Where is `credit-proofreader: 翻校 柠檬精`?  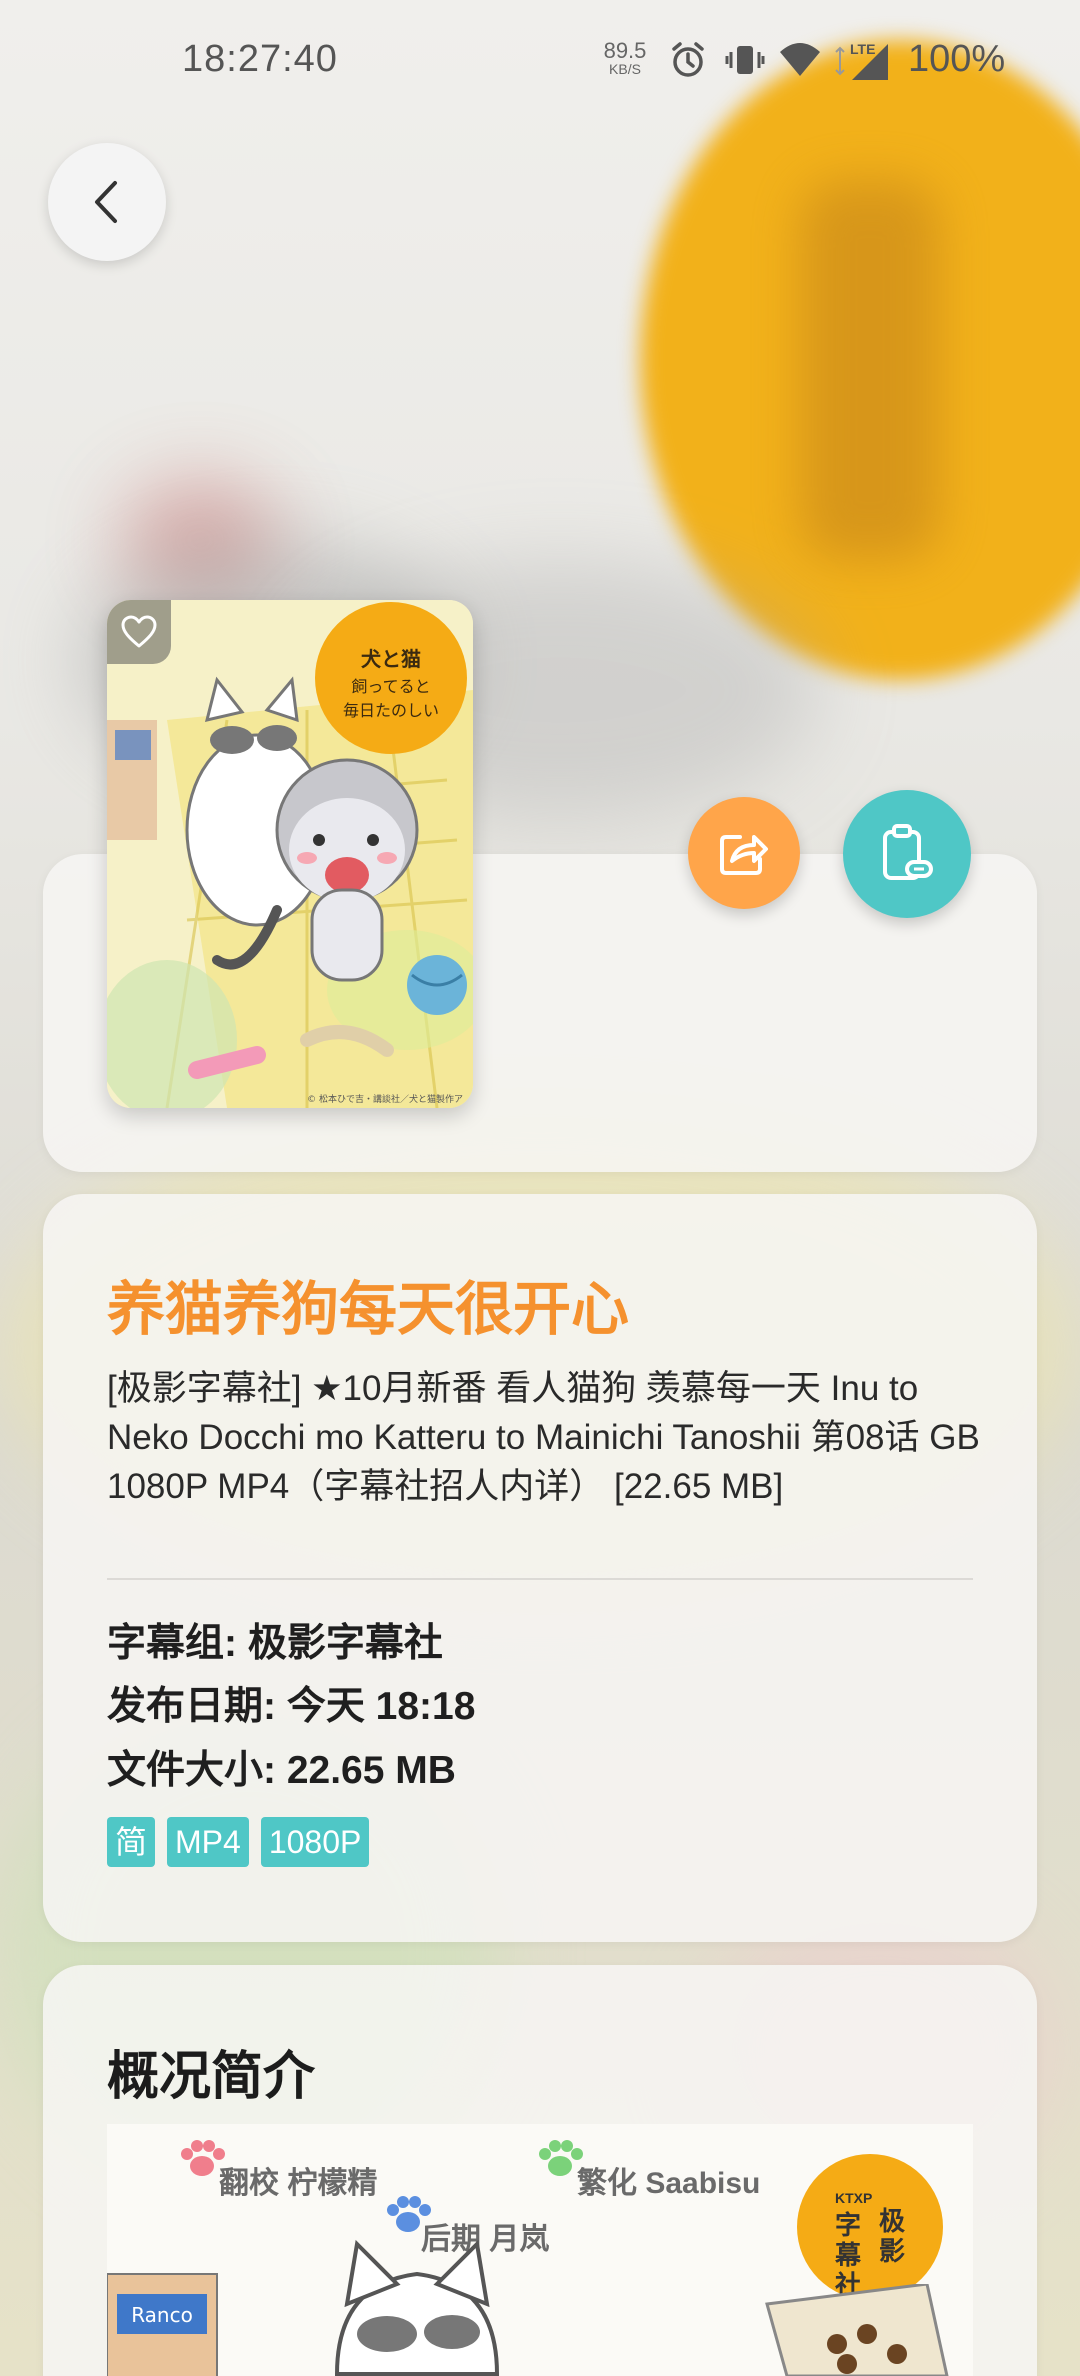 credit-proofreader: 翻校 柠檬精 is located at coordinates (298, 2183).